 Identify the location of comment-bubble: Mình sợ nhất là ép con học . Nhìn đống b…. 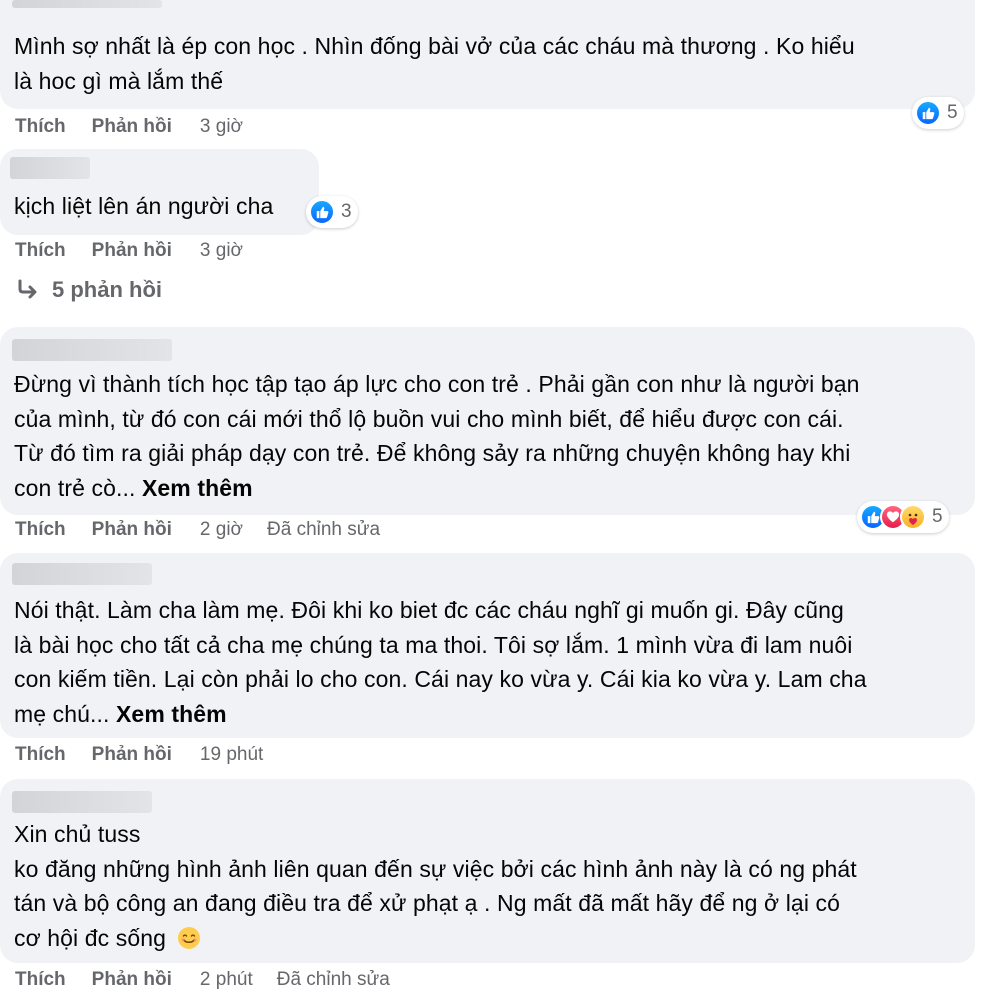
(487, 54).